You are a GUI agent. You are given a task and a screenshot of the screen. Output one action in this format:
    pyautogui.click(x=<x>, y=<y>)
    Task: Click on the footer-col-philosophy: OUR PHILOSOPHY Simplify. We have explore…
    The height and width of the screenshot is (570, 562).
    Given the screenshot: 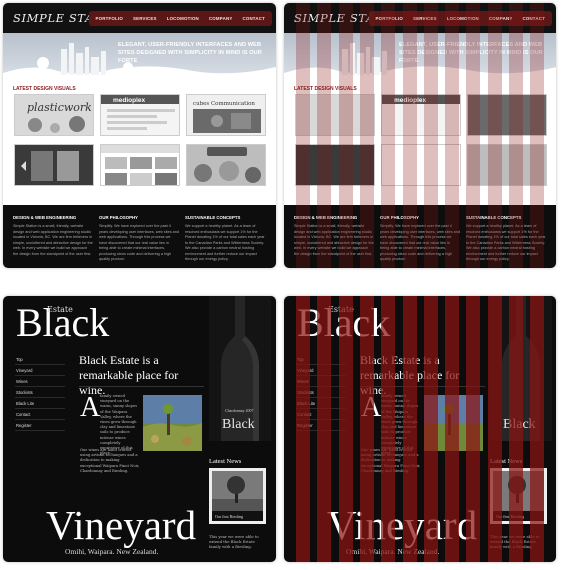 What is the action you would take?
    pyautogui.click(x=139, y=239)
    